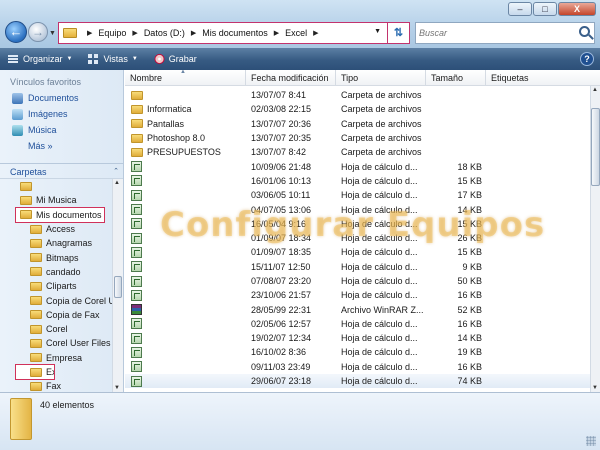  Describe the element at coordinates (357, 367) in the screenshot. I see `file-row: 09/11/03 23:49 Hoja de cálculo d... 16 KB` at that location.